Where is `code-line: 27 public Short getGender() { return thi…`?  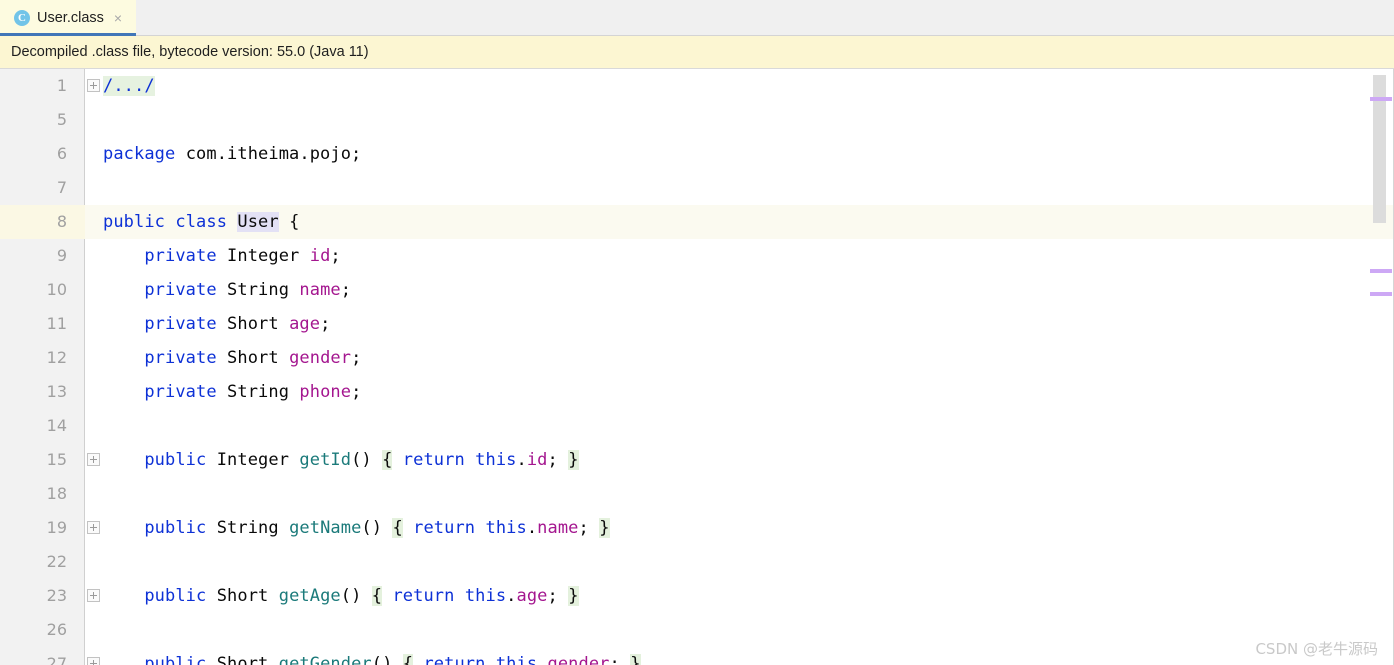
code-line: 27 public Short getGender() { return thi… is located at coordinates (697, 656).